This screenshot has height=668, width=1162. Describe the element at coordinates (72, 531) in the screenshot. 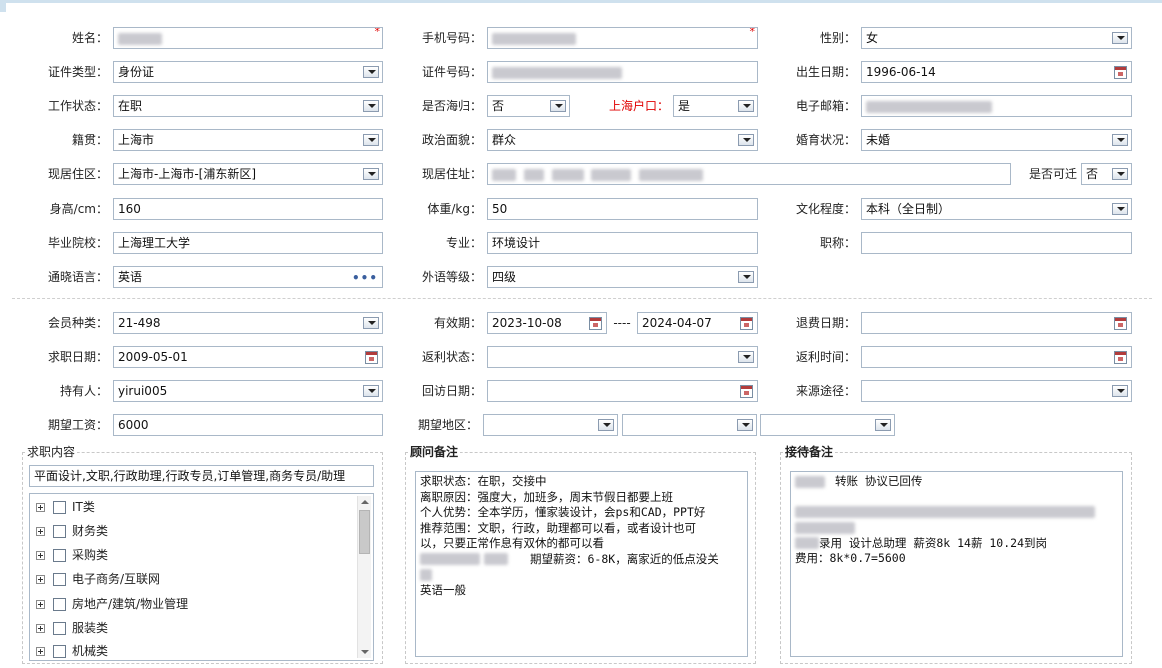

I see `tree-item-finance: 财务类` at that location.